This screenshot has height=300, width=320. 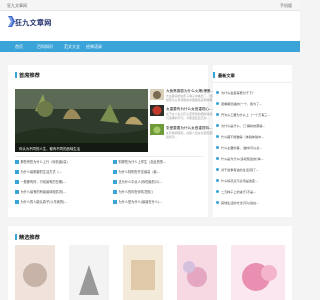 I want to click on nav-yulu: 经典语录, so click(x=94, y=47).